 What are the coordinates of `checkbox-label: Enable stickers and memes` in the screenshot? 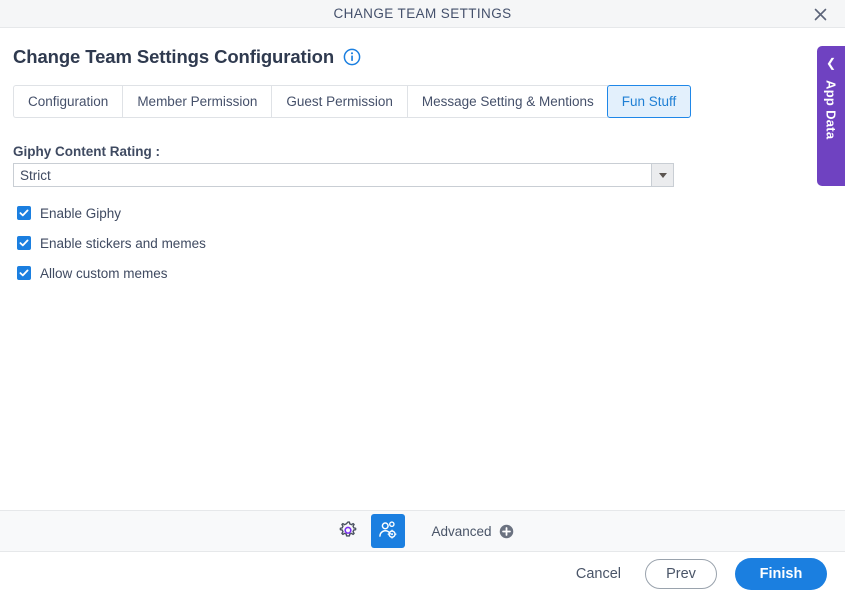 It's located at (123, 243).